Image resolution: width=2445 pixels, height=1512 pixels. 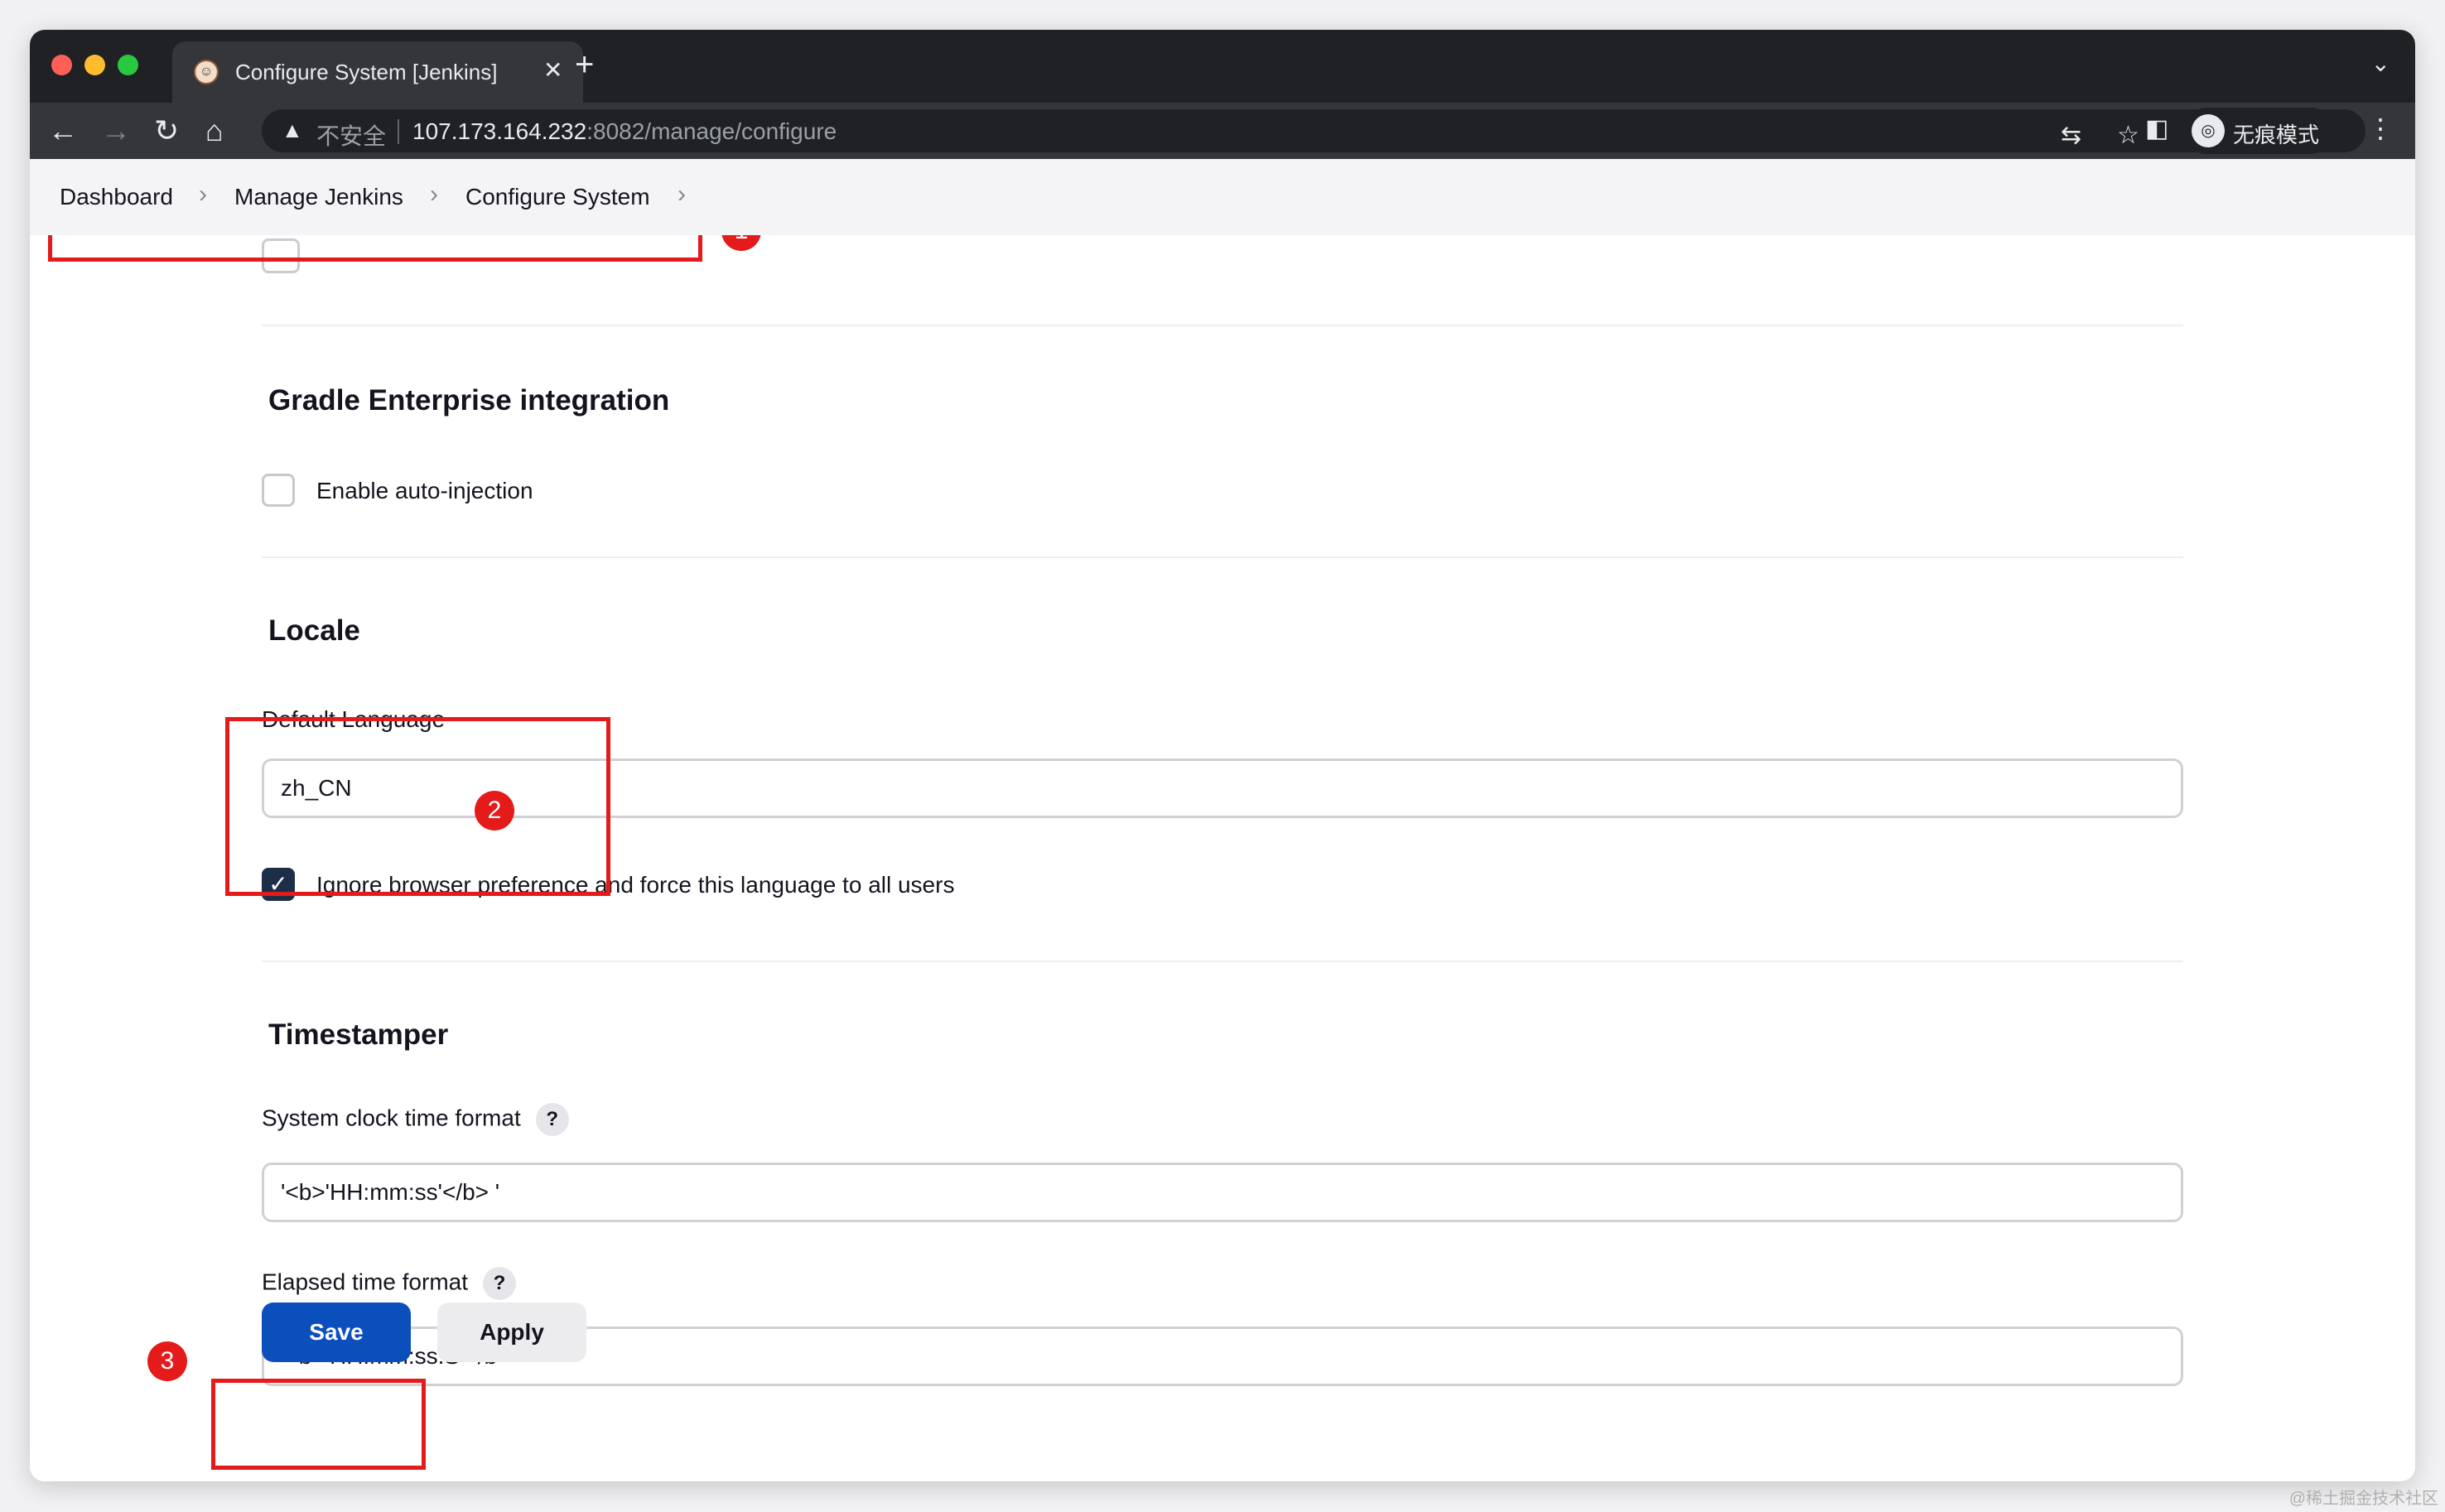 I want to click on minimize-window-button, so click(x=94, y=65).